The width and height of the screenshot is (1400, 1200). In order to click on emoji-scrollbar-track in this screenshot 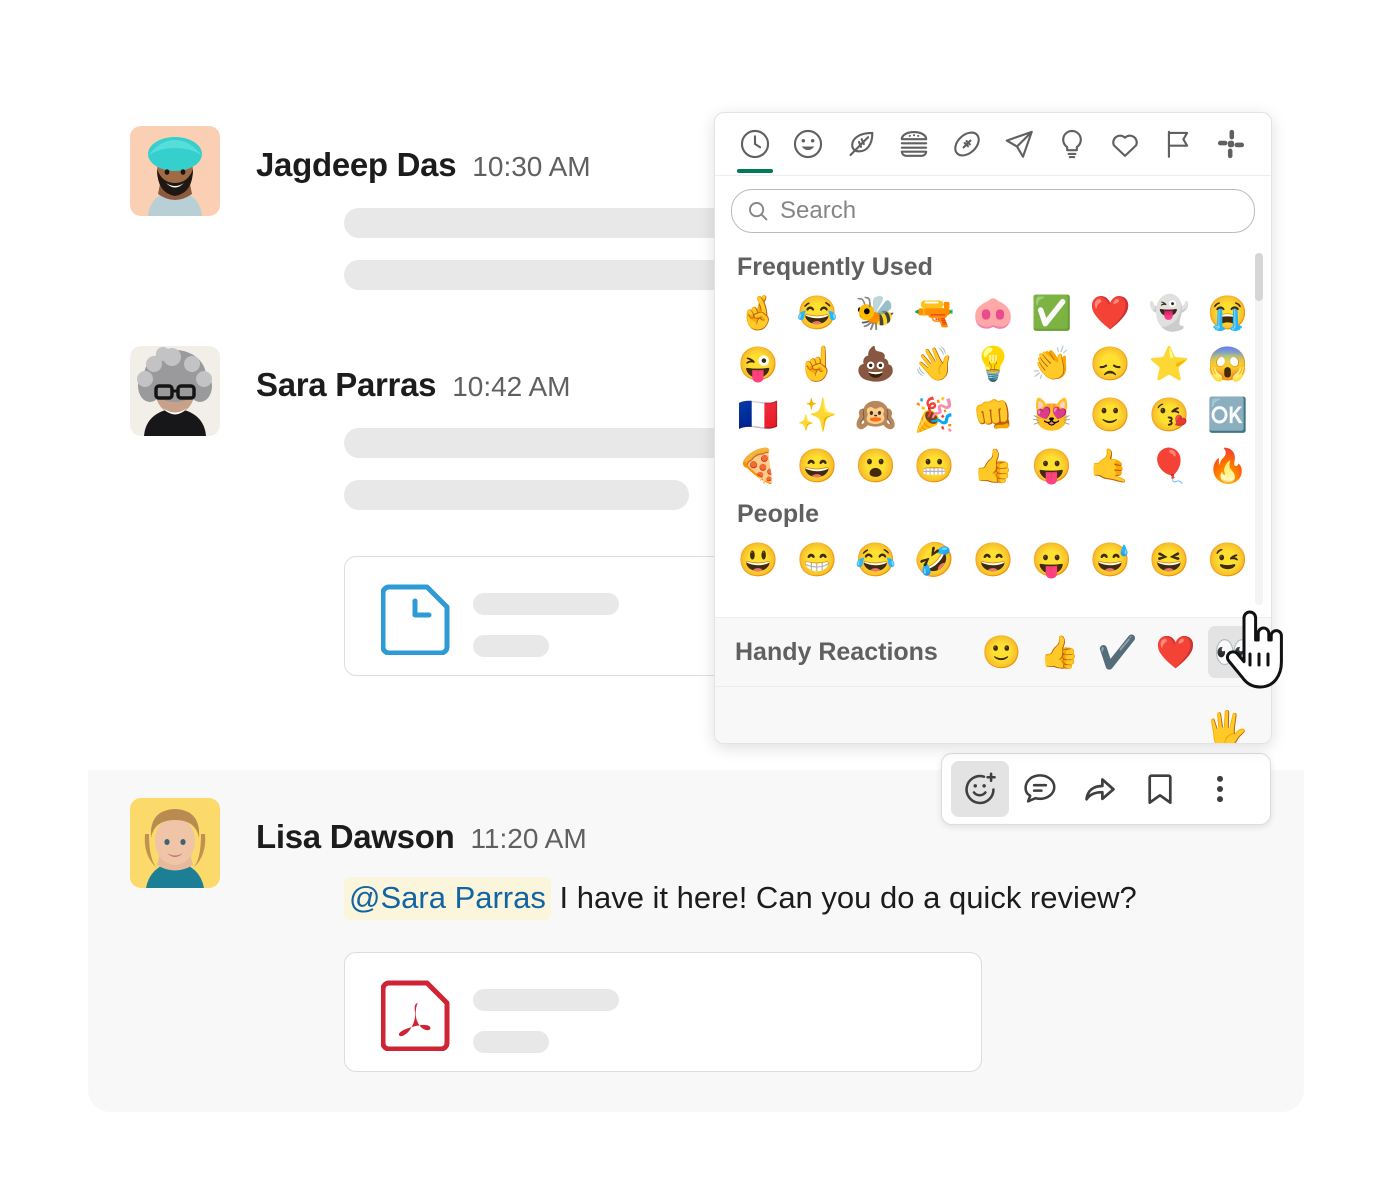, I will do `click(1259, 429)`.